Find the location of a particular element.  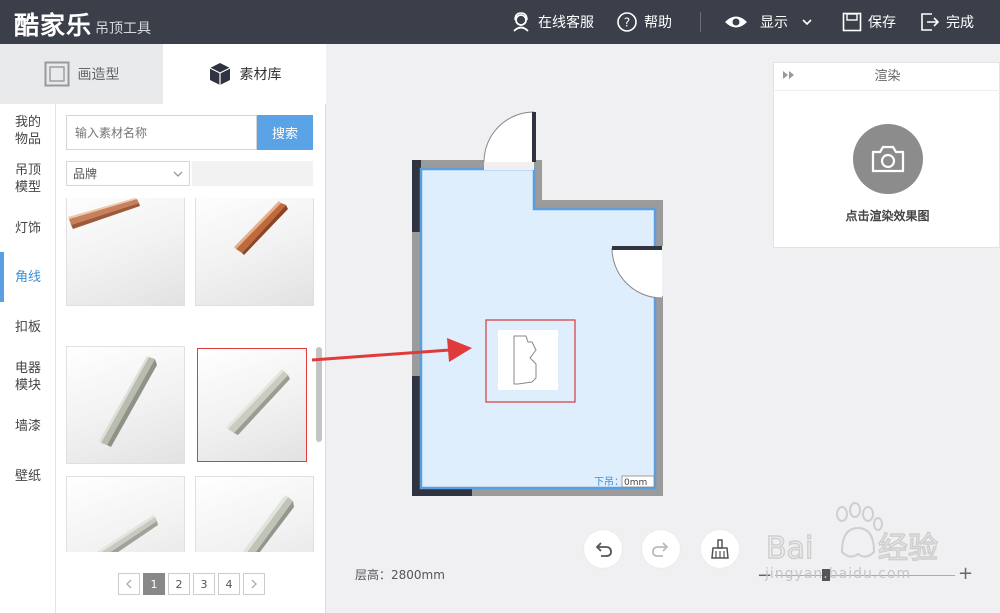

undo-icon is located at coordinates (603, 549).